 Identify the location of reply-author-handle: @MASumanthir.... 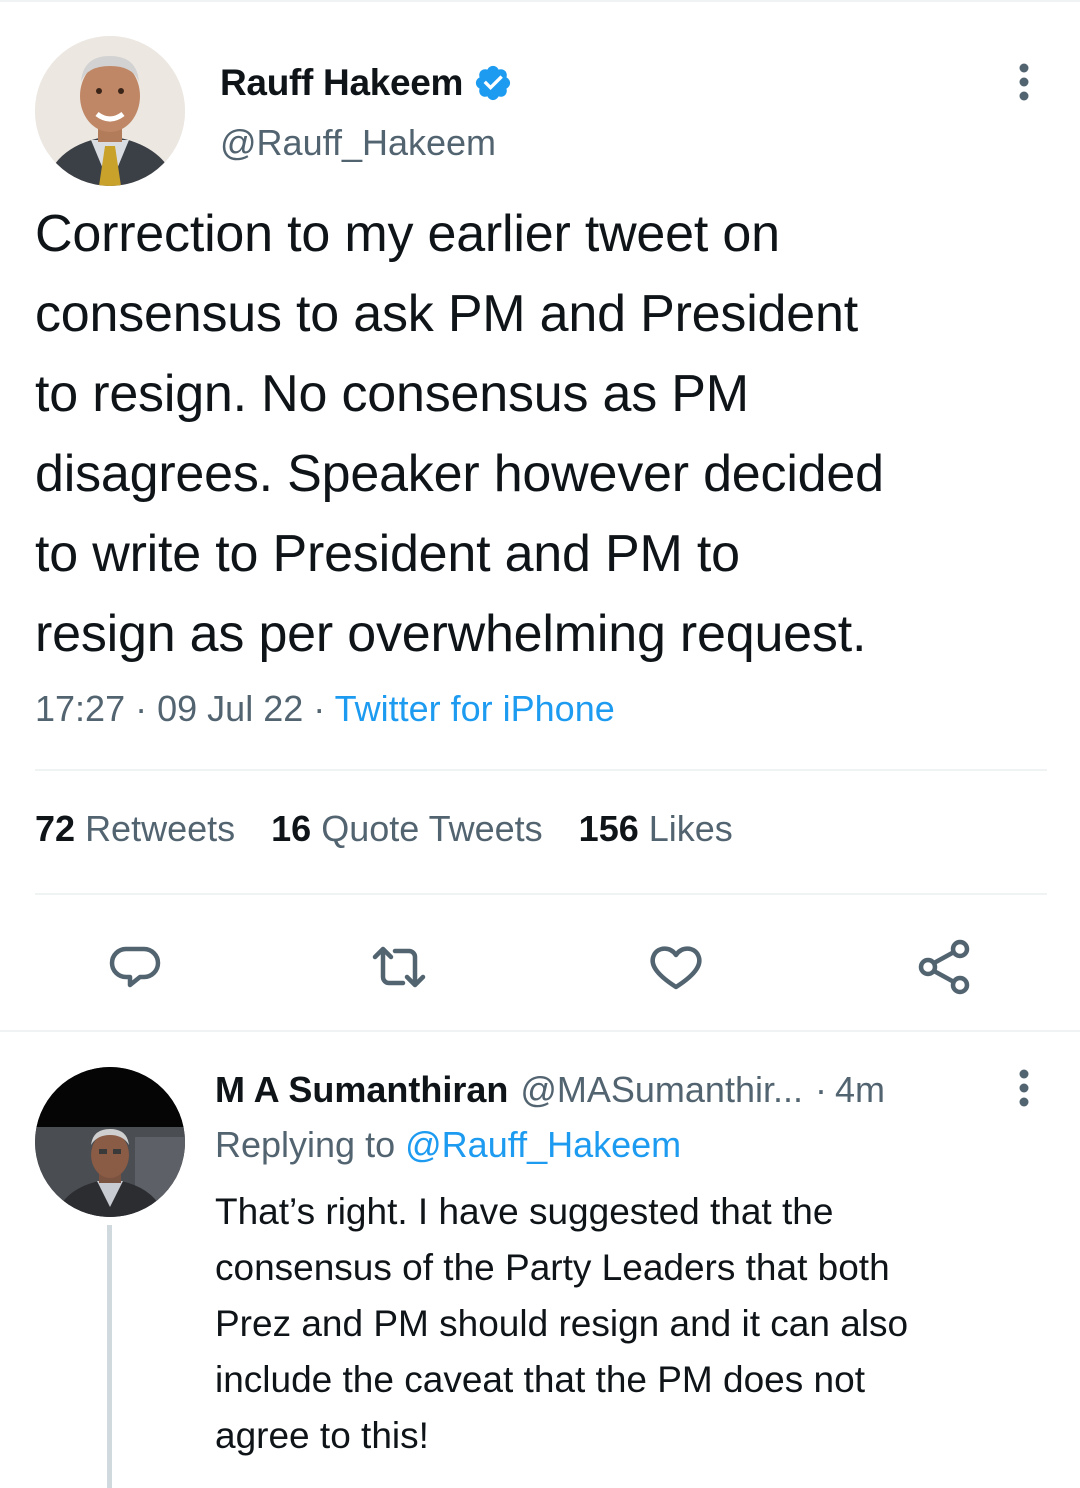
(661, 1090).